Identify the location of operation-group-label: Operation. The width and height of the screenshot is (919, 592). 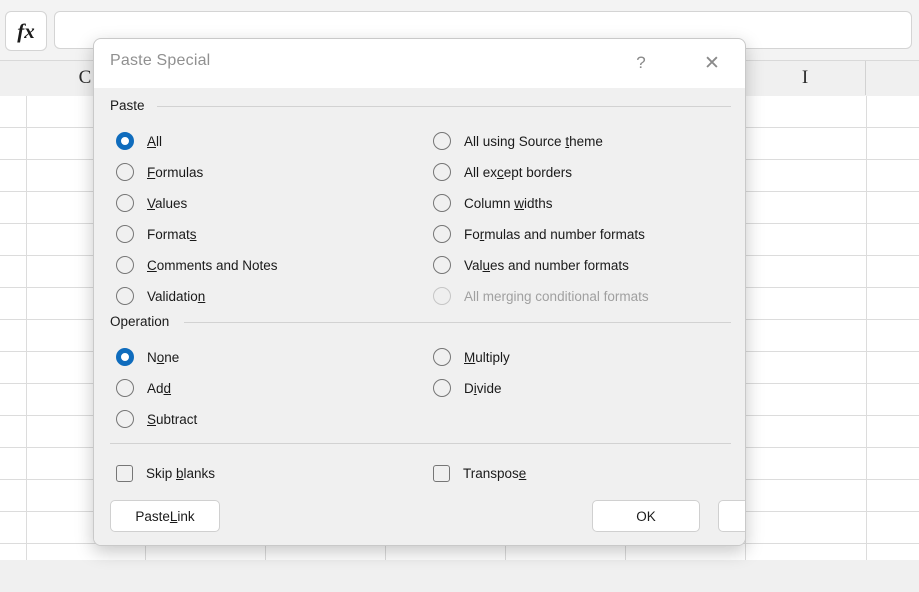
(140, 321).